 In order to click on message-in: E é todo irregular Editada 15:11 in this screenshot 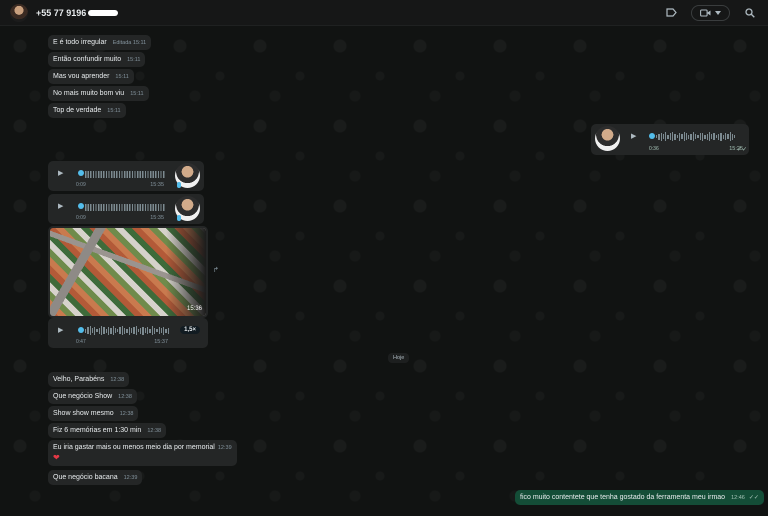, I will do `click(100, 42)`.